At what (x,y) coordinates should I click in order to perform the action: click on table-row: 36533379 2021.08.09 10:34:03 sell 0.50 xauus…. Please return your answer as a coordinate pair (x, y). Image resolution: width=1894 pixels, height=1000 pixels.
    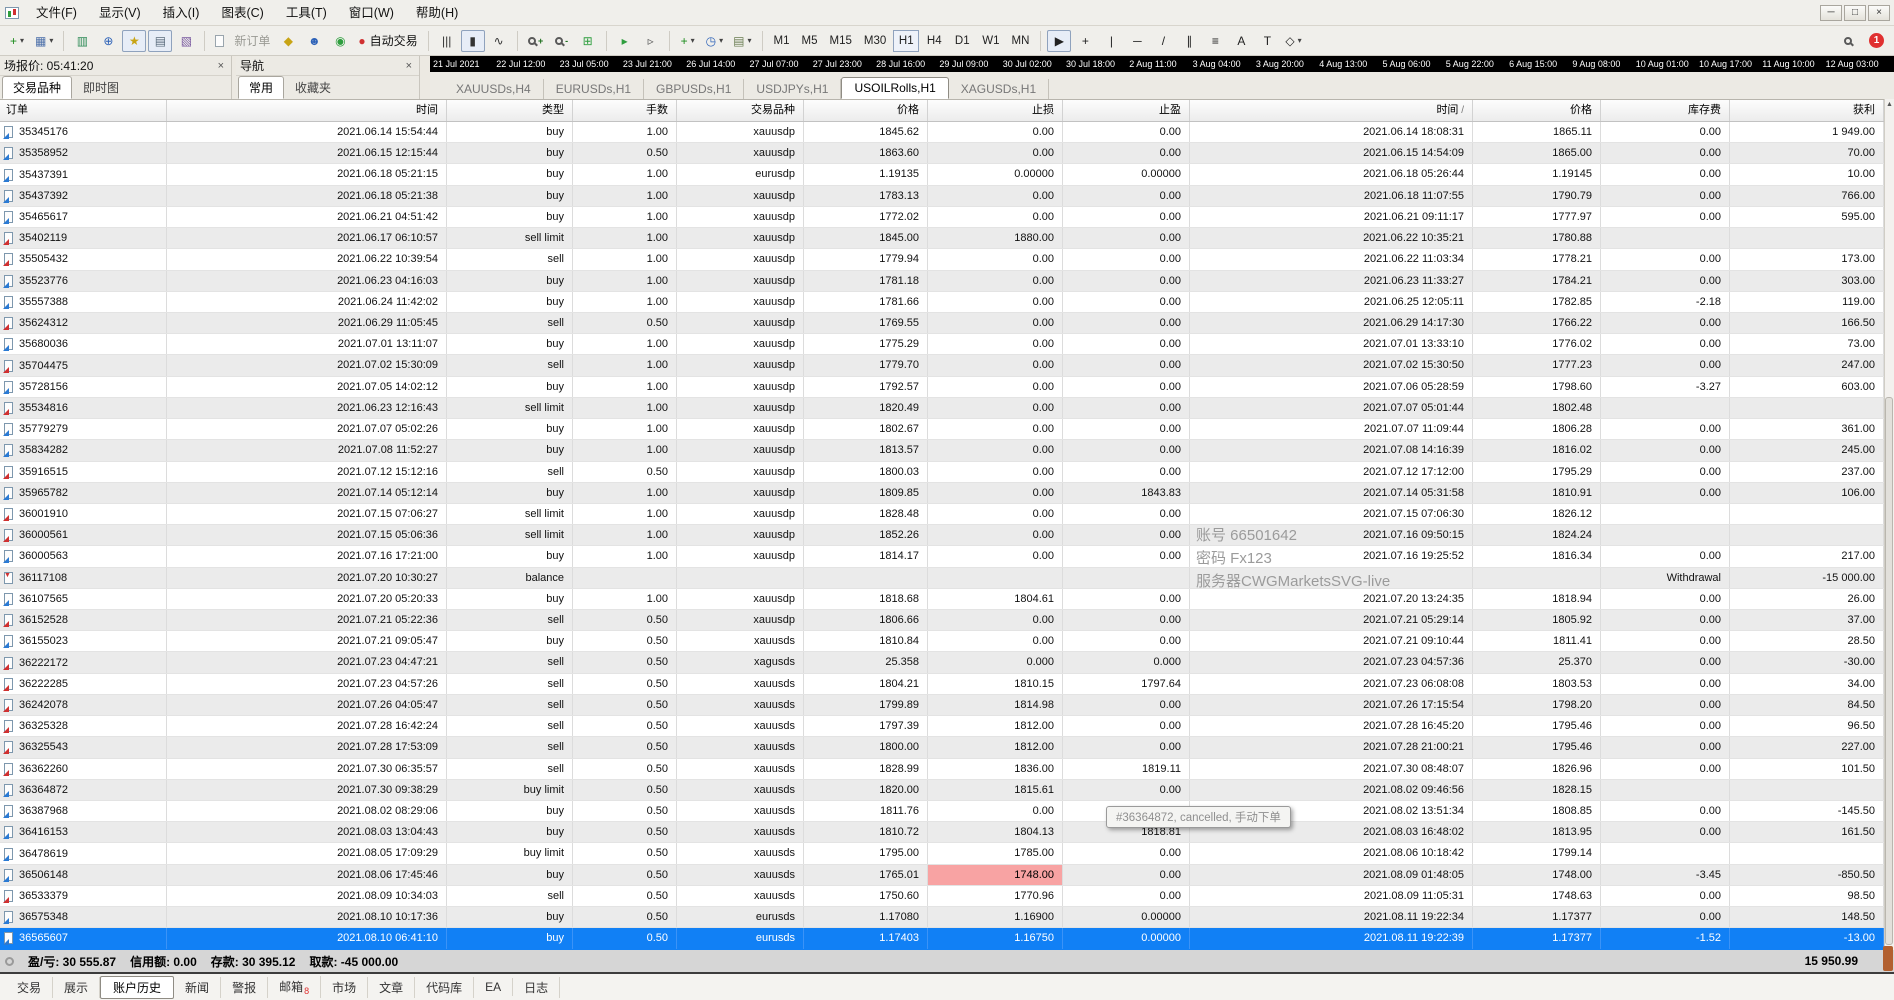
    Looking at the image, I should click on (942, 896).